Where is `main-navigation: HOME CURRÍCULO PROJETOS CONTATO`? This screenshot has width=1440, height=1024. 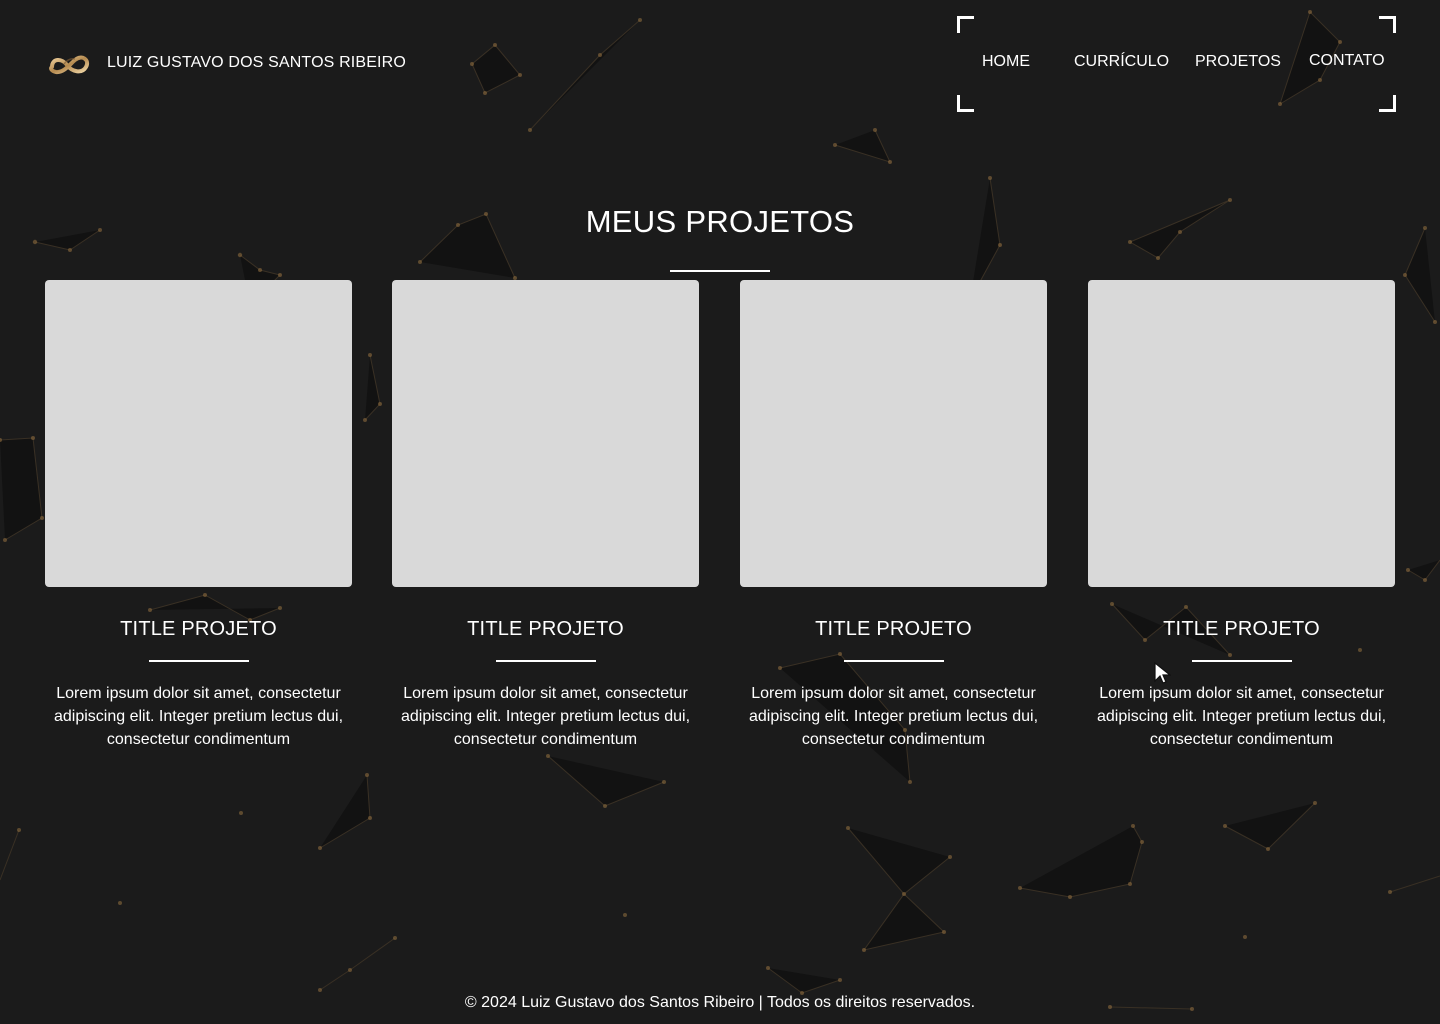 main-navigation: HOME CURRÍCULO PROJETOS CONTATO is located at coordinates (1176, 64).